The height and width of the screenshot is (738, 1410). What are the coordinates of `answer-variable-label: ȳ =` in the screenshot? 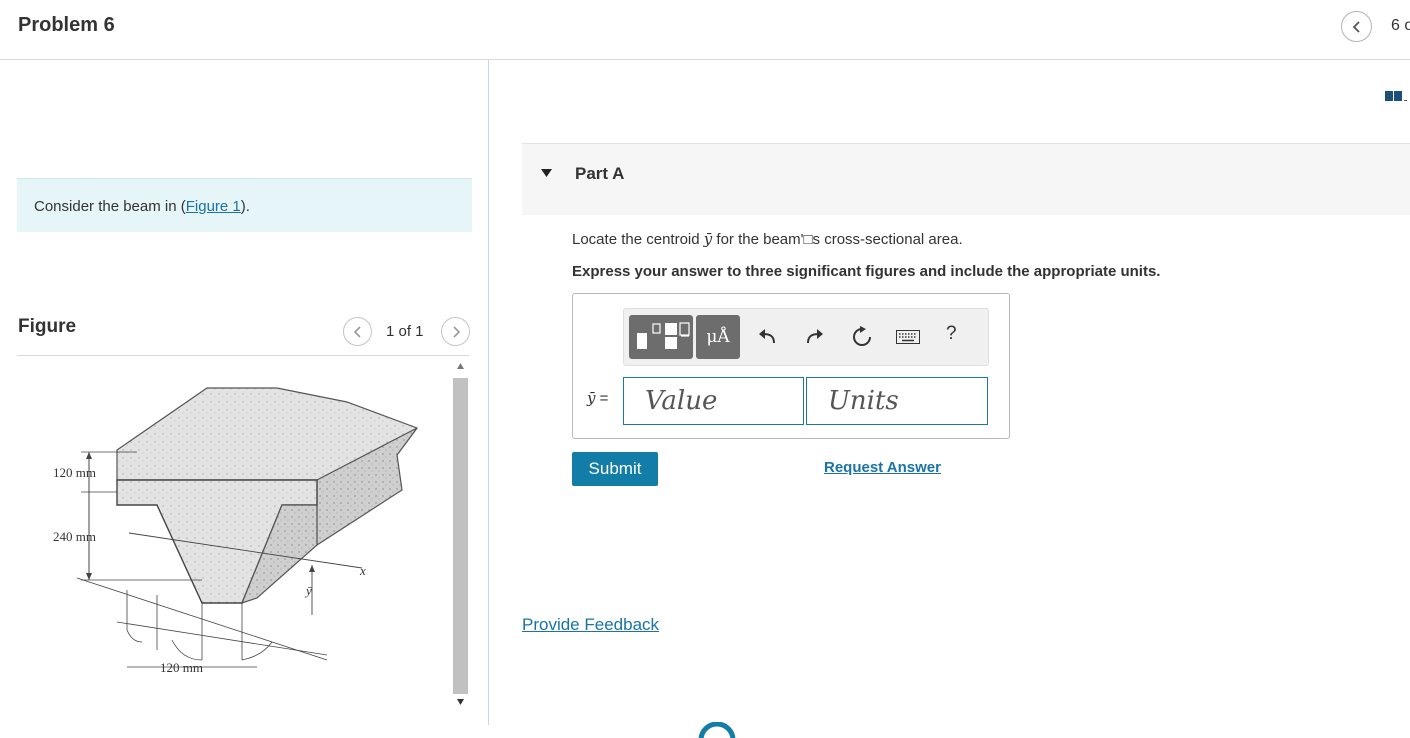 It's located at (597, 398).